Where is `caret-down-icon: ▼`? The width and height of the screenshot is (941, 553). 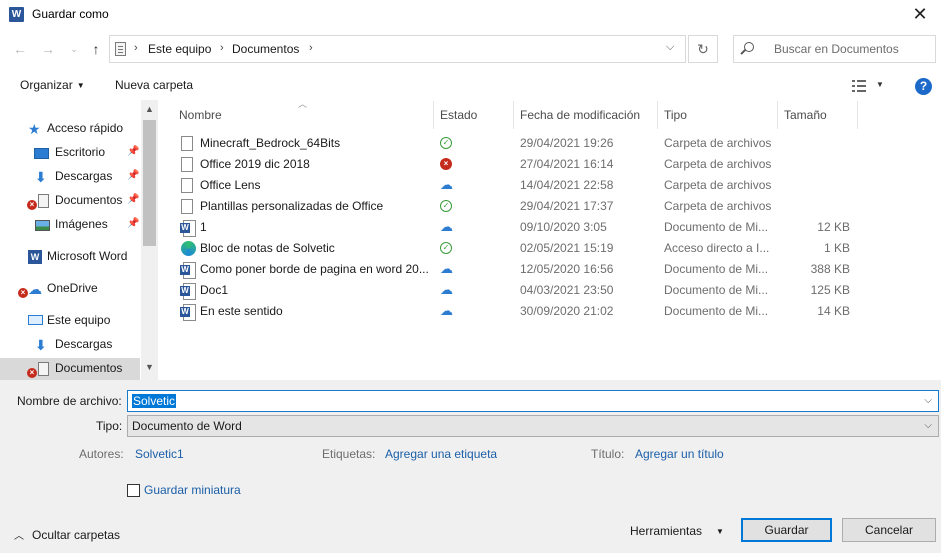
caret-down-icon: ▼ is located at coordinates (80, 85).